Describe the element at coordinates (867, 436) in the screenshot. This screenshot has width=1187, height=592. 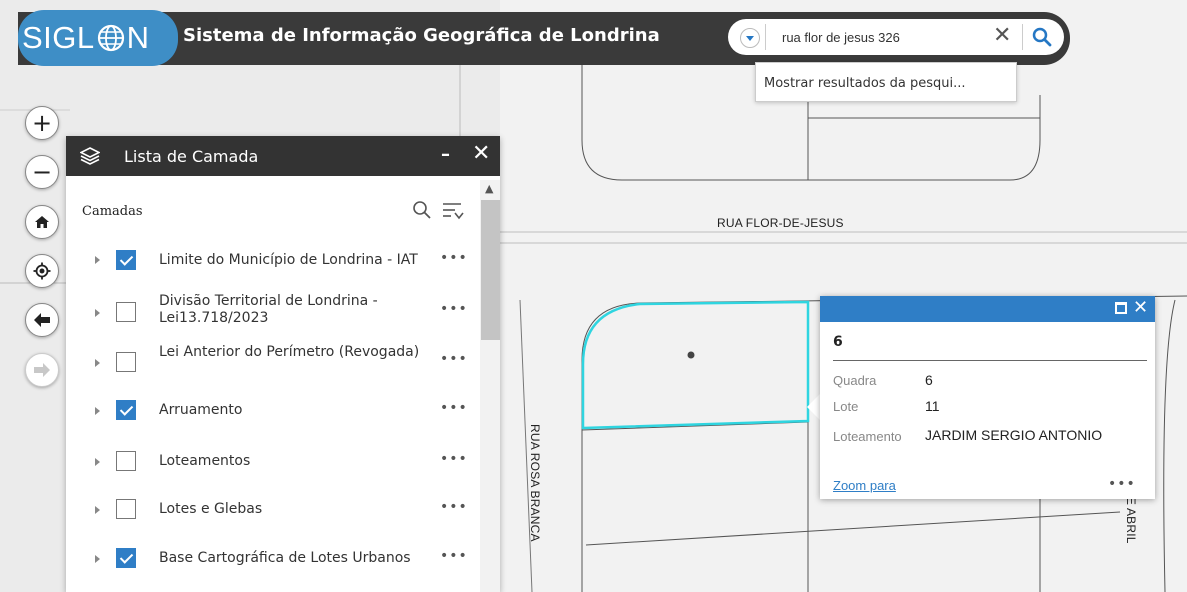
I see `field-key-loteamento: Loteamento` at that location.